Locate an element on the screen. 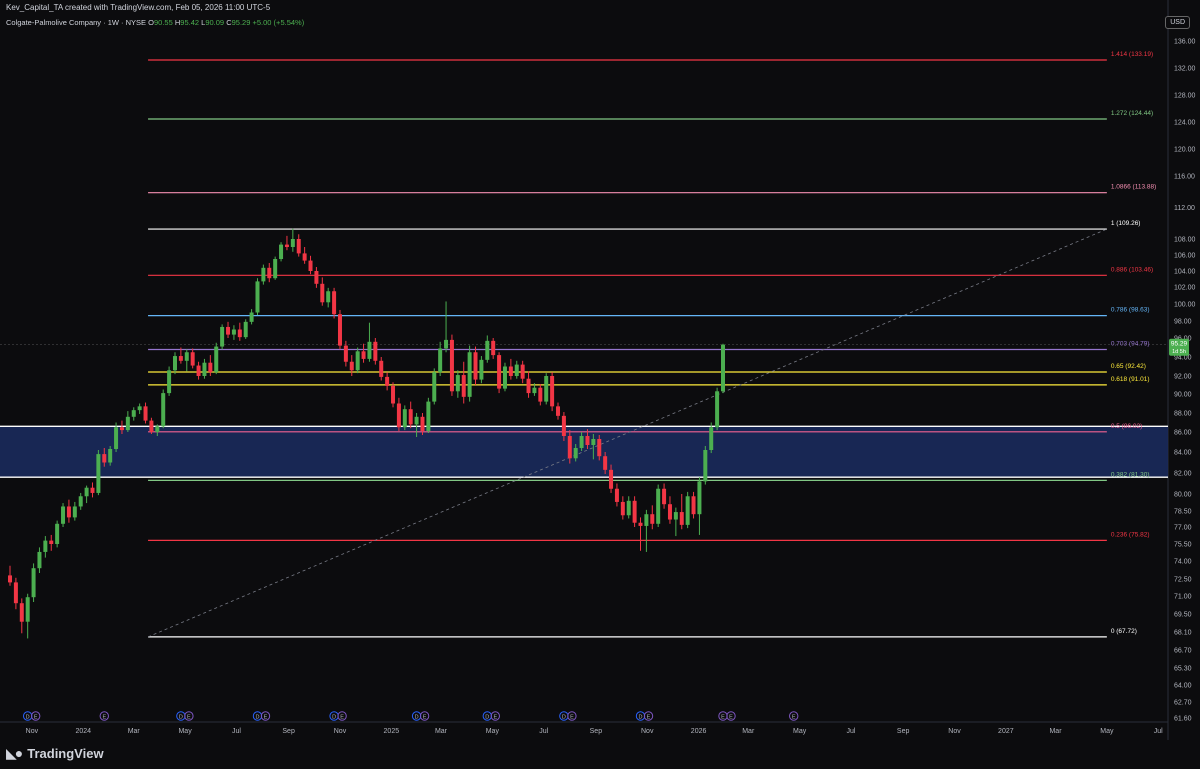 Image resolution: width=1200 pixels, height=769 pixels. price-tick-label: 84.00 is located at coordinates (1183, 453).